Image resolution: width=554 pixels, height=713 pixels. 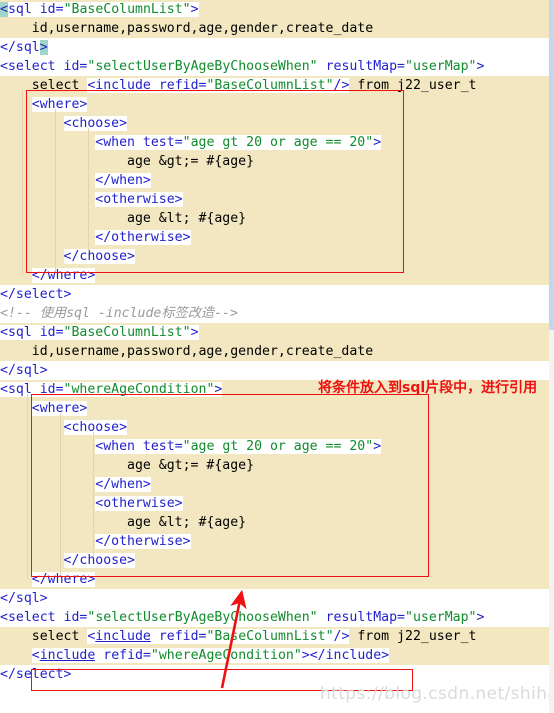 I want to click on callout-arrow, so click(x=233, y=639).